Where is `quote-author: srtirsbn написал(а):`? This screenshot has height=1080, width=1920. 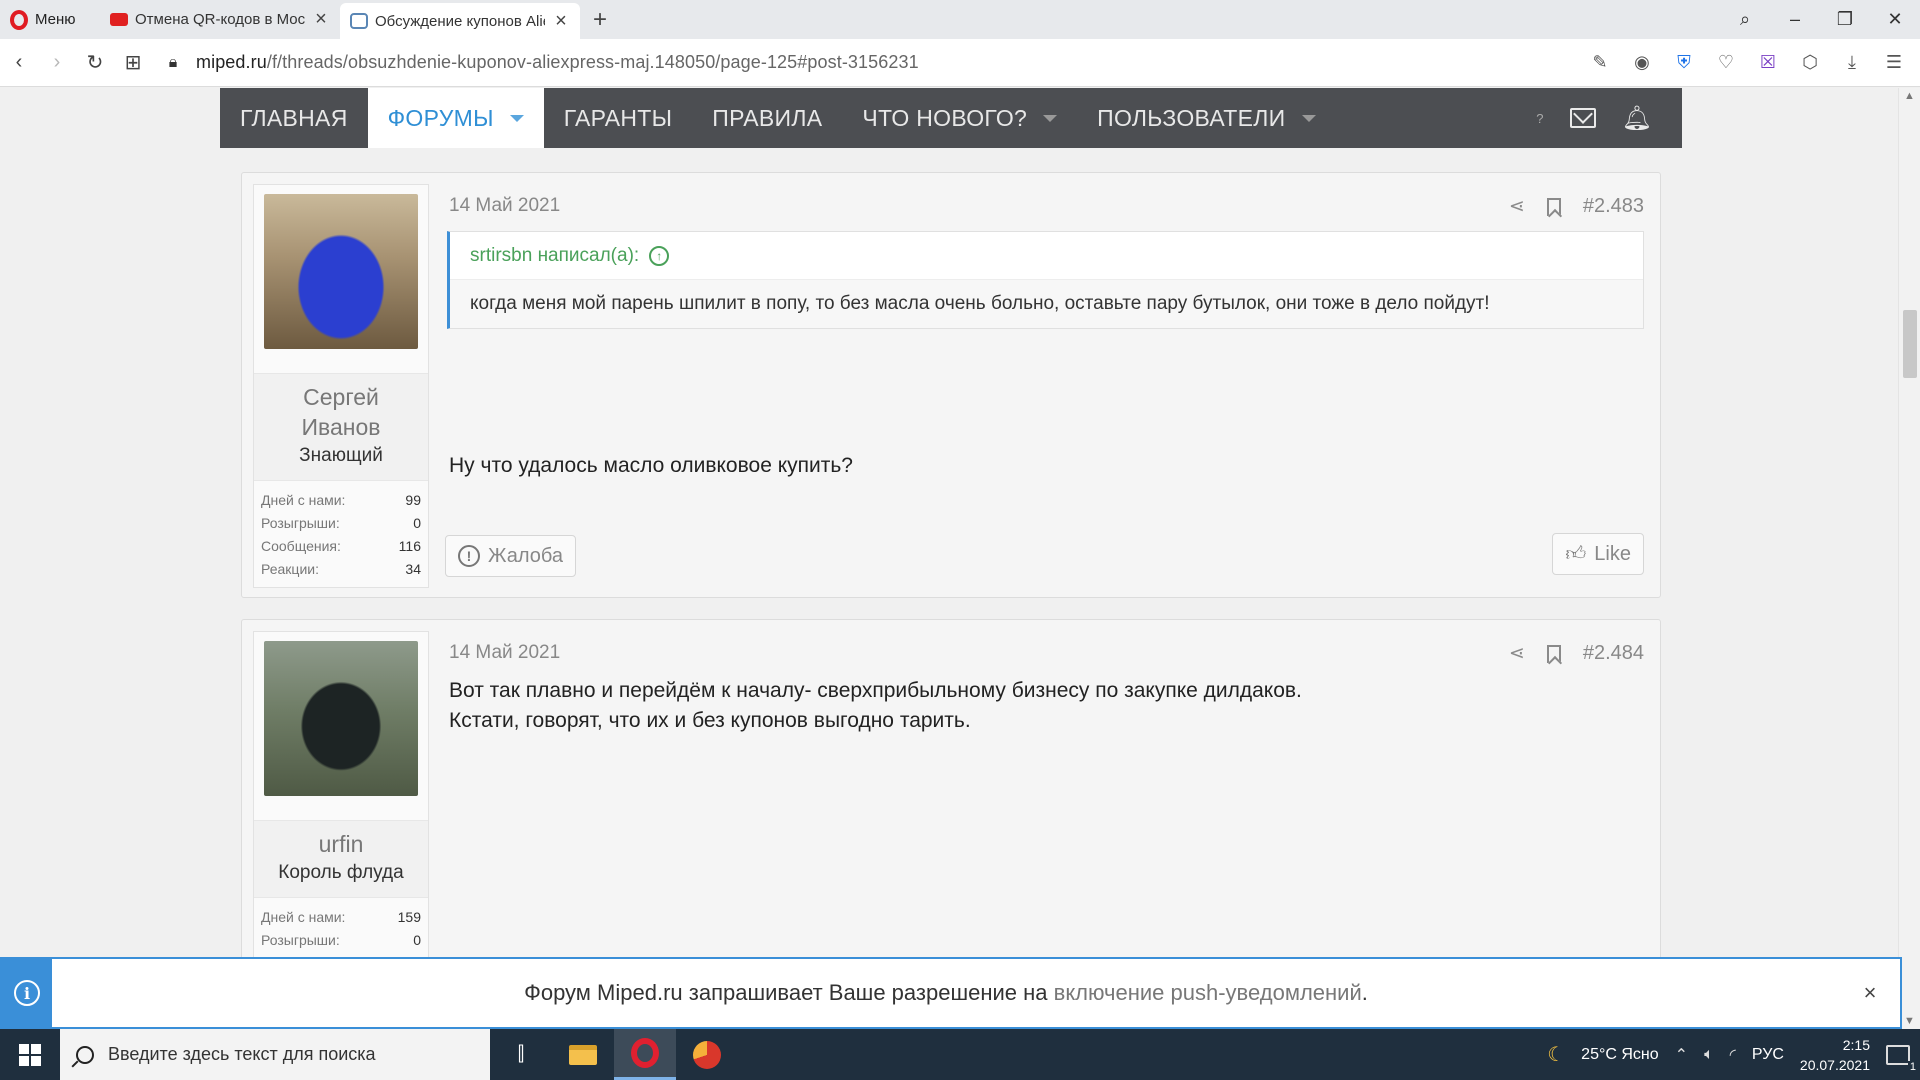 quote-author: srtirsbn написал(а): is located at coordinates (555, 255).